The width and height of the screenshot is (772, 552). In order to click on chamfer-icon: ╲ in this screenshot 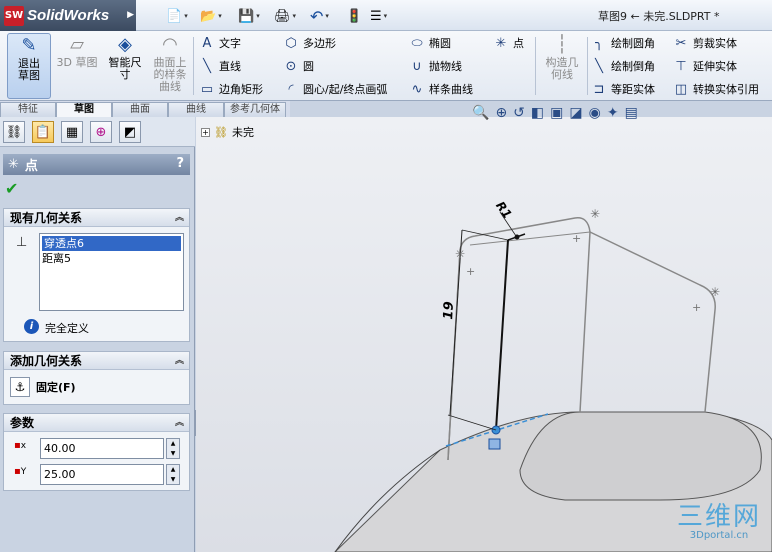, I will do `click(599, 66)`.